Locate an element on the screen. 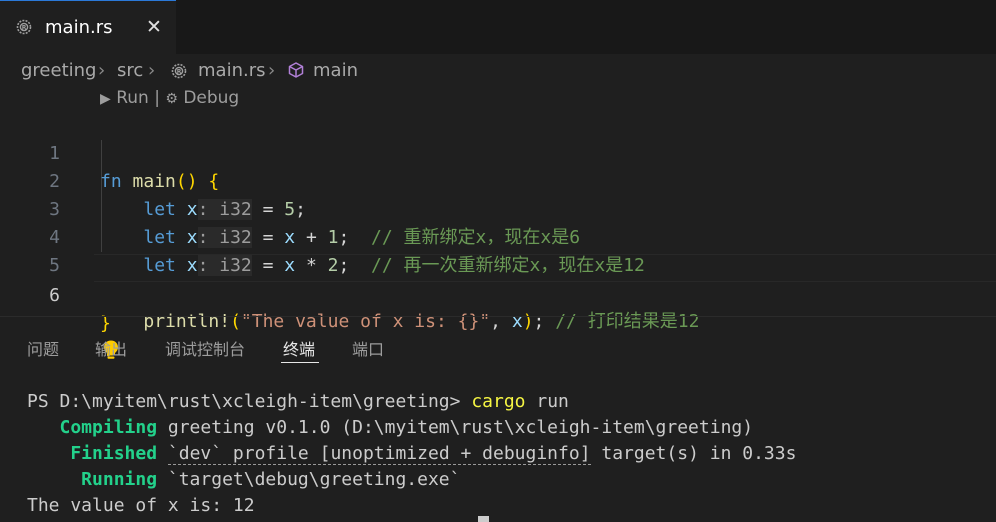 This screenshot has width=996, height=522. code-comment: // 打印结果是12 is located at coordinates (627, 321).